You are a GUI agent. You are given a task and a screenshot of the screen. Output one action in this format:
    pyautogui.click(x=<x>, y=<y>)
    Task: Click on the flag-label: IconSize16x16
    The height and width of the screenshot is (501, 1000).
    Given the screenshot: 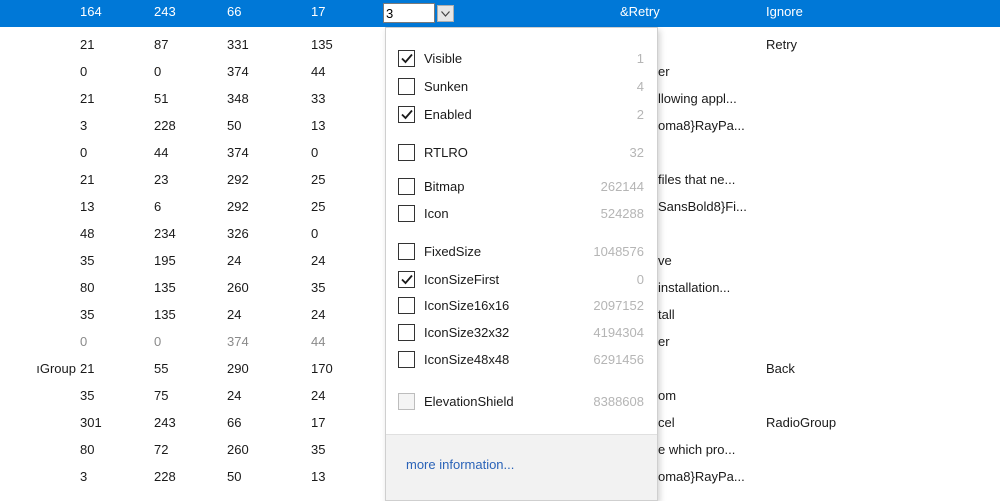 What is the action you would take?
    pyautogui.click(x=467, y=305)
    